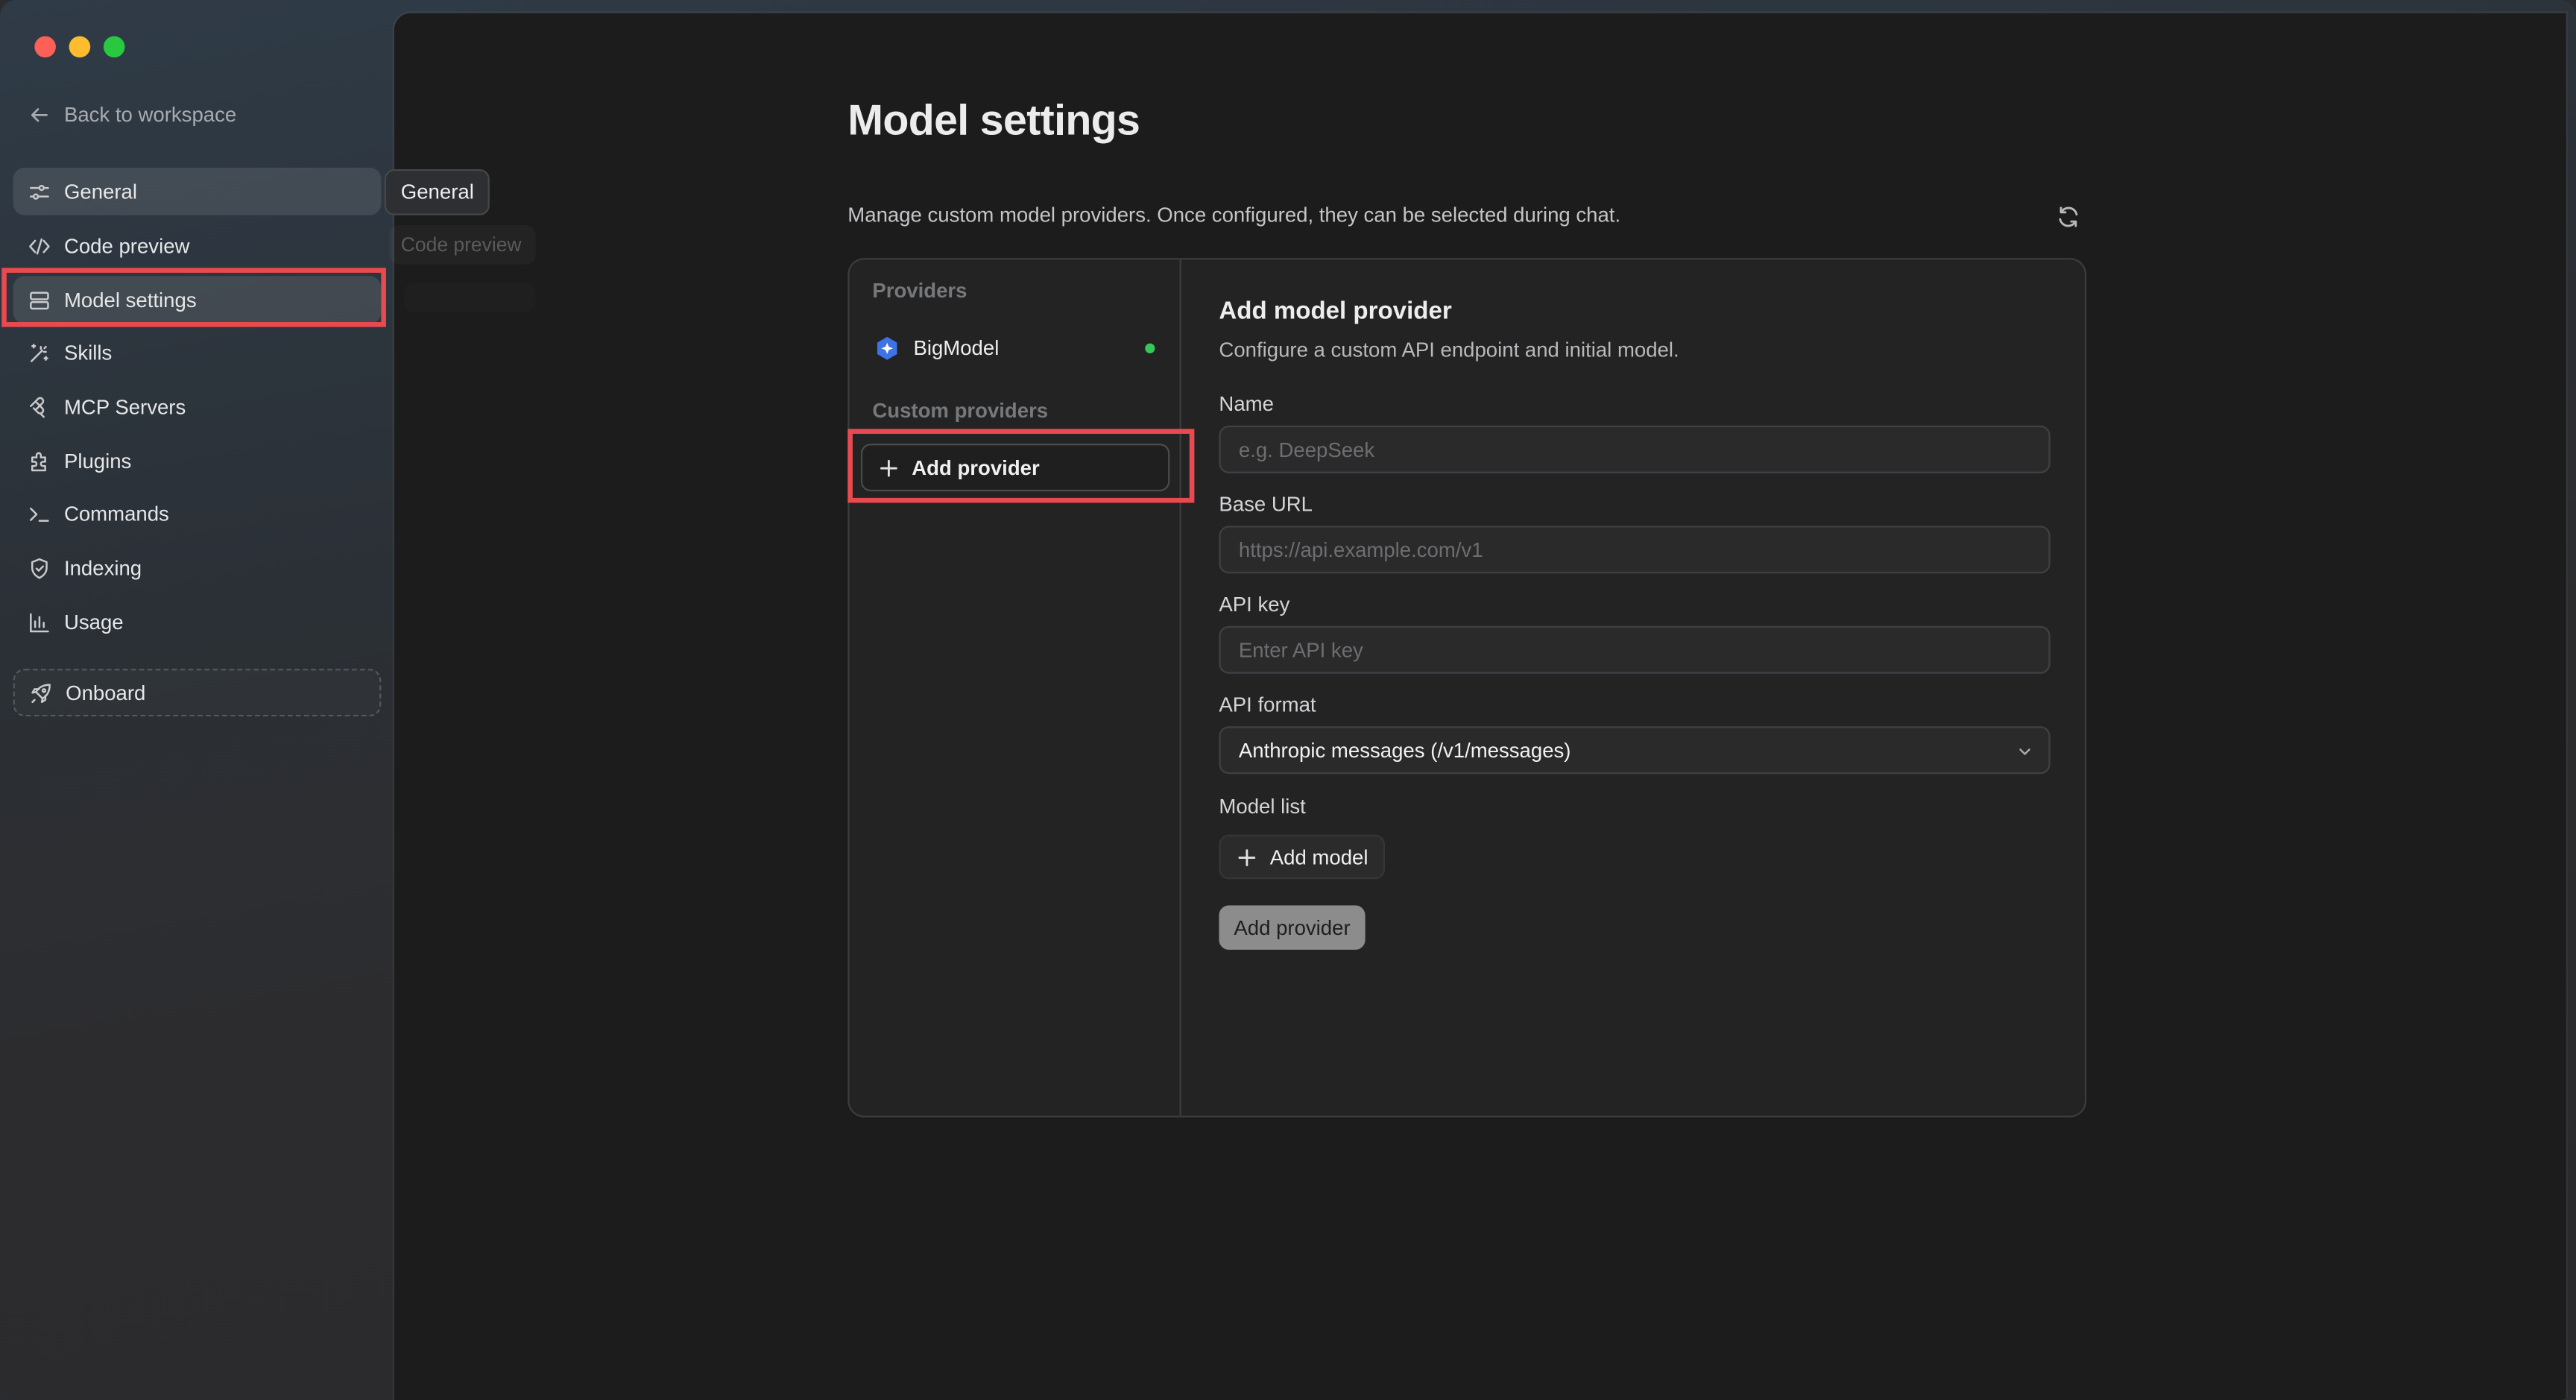  What do you see at coordinates (976, 467) in the screenshot?
I see `add-provider-label: Add provider` at bounding box center [976, 467].